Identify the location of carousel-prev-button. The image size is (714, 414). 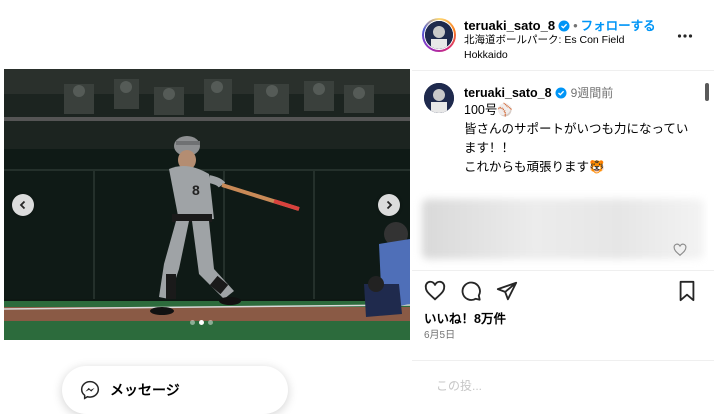
(23, 205).